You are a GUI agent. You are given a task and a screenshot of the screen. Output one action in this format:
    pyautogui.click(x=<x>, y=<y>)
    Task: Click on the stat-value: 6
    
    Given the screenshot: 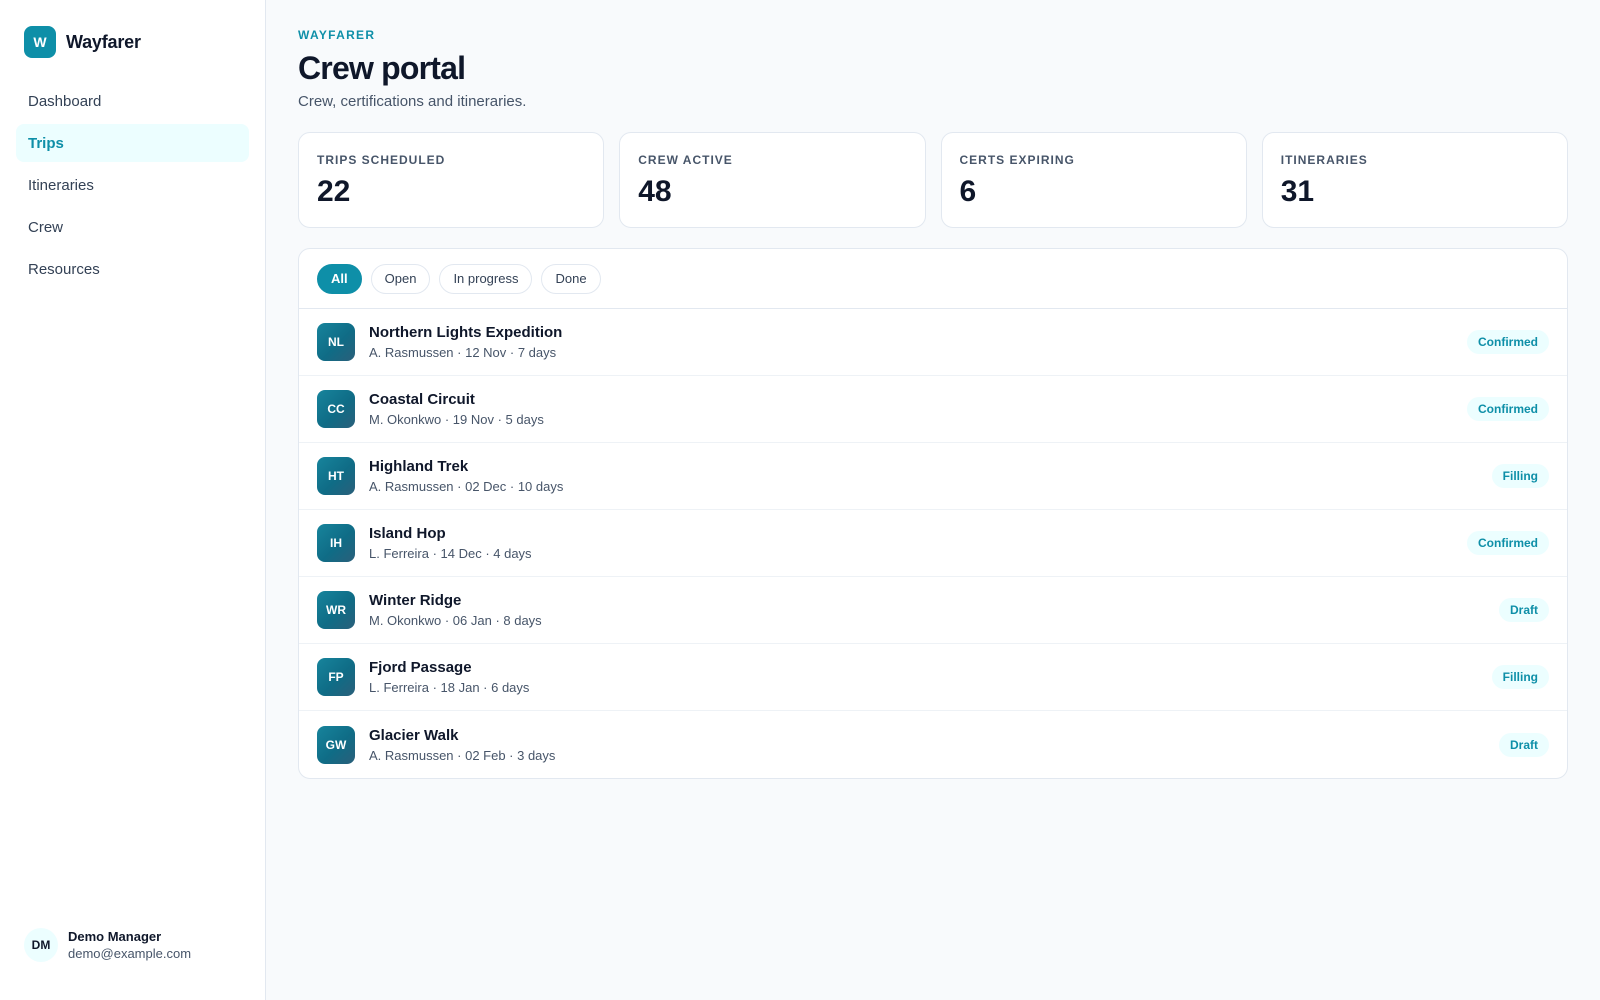 What is the action you would take?
    pyautogui.click(x=968, y=191)
    